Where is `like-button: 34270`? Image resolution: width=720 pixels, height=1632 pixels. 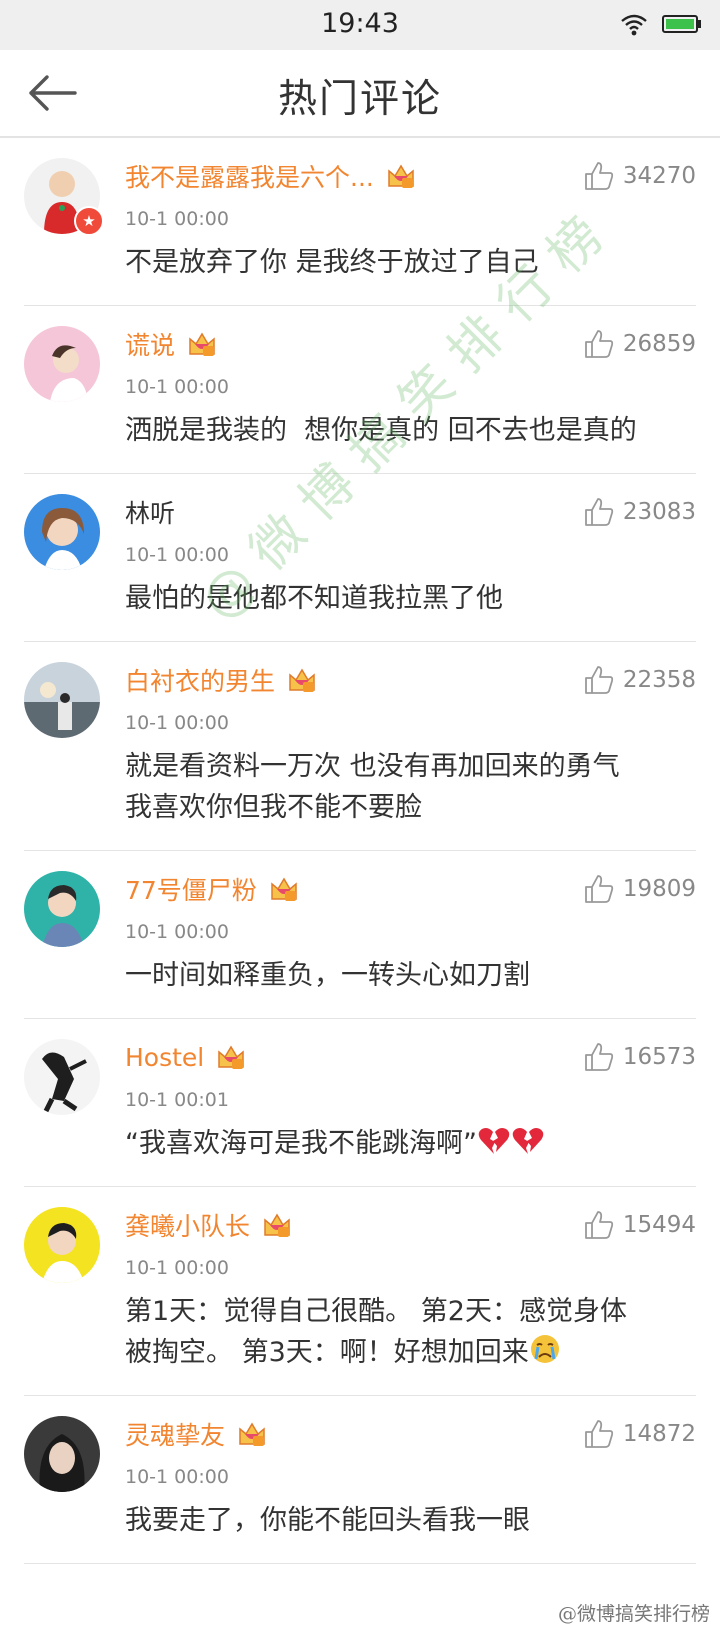
like-button: 34270 is located at coordinates (639, 176).